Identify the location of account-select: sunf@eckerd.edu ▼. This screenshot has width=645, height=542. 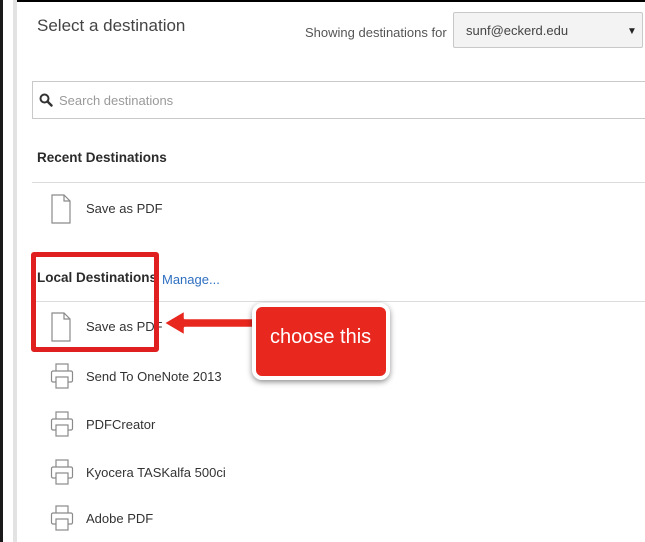
(548, 30).